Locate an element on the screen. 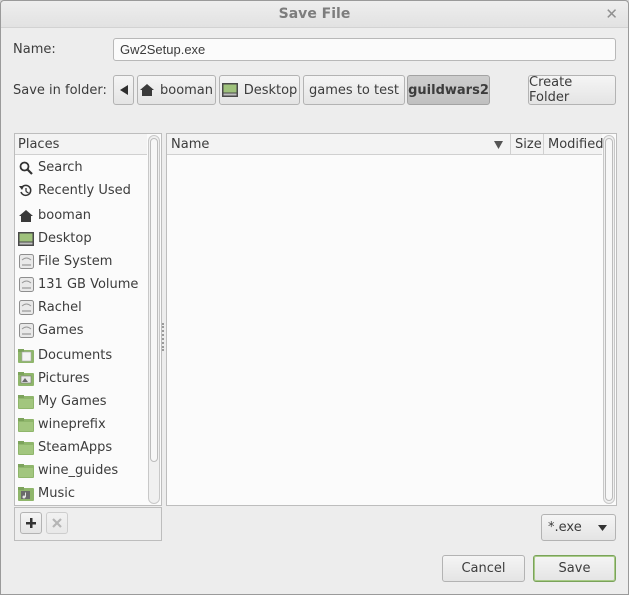  column-header-size: Size is located at coordinates (527, 144).